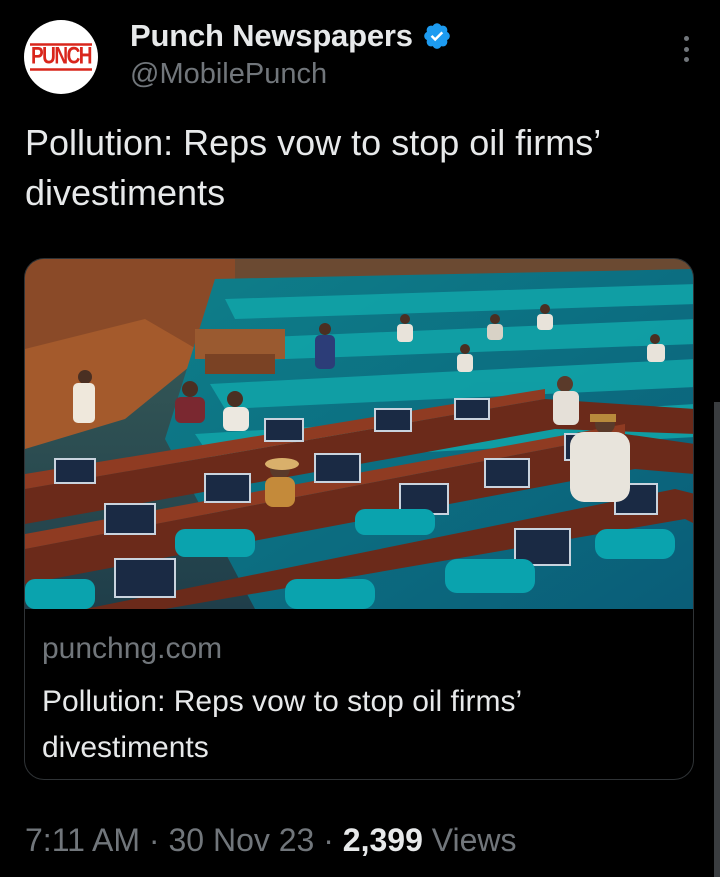 Image resolution: width=720 pixels, height=877 pixels. I want to click on views-count: 2,399, so click(382, 840).